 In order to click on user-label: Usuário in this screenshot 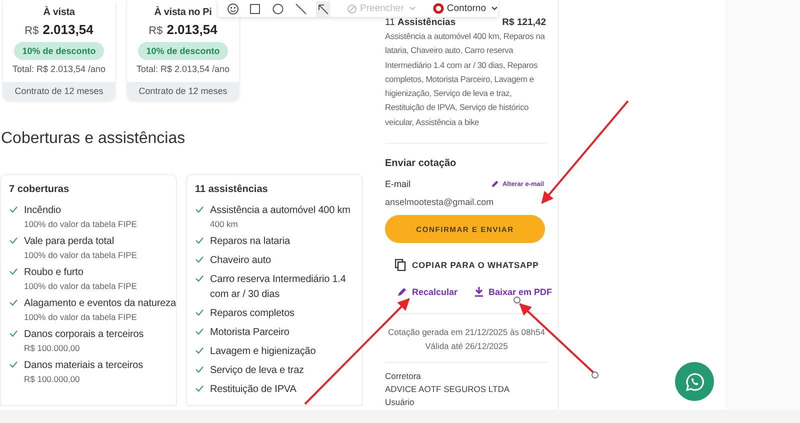, I will do `click(400, 403)`.